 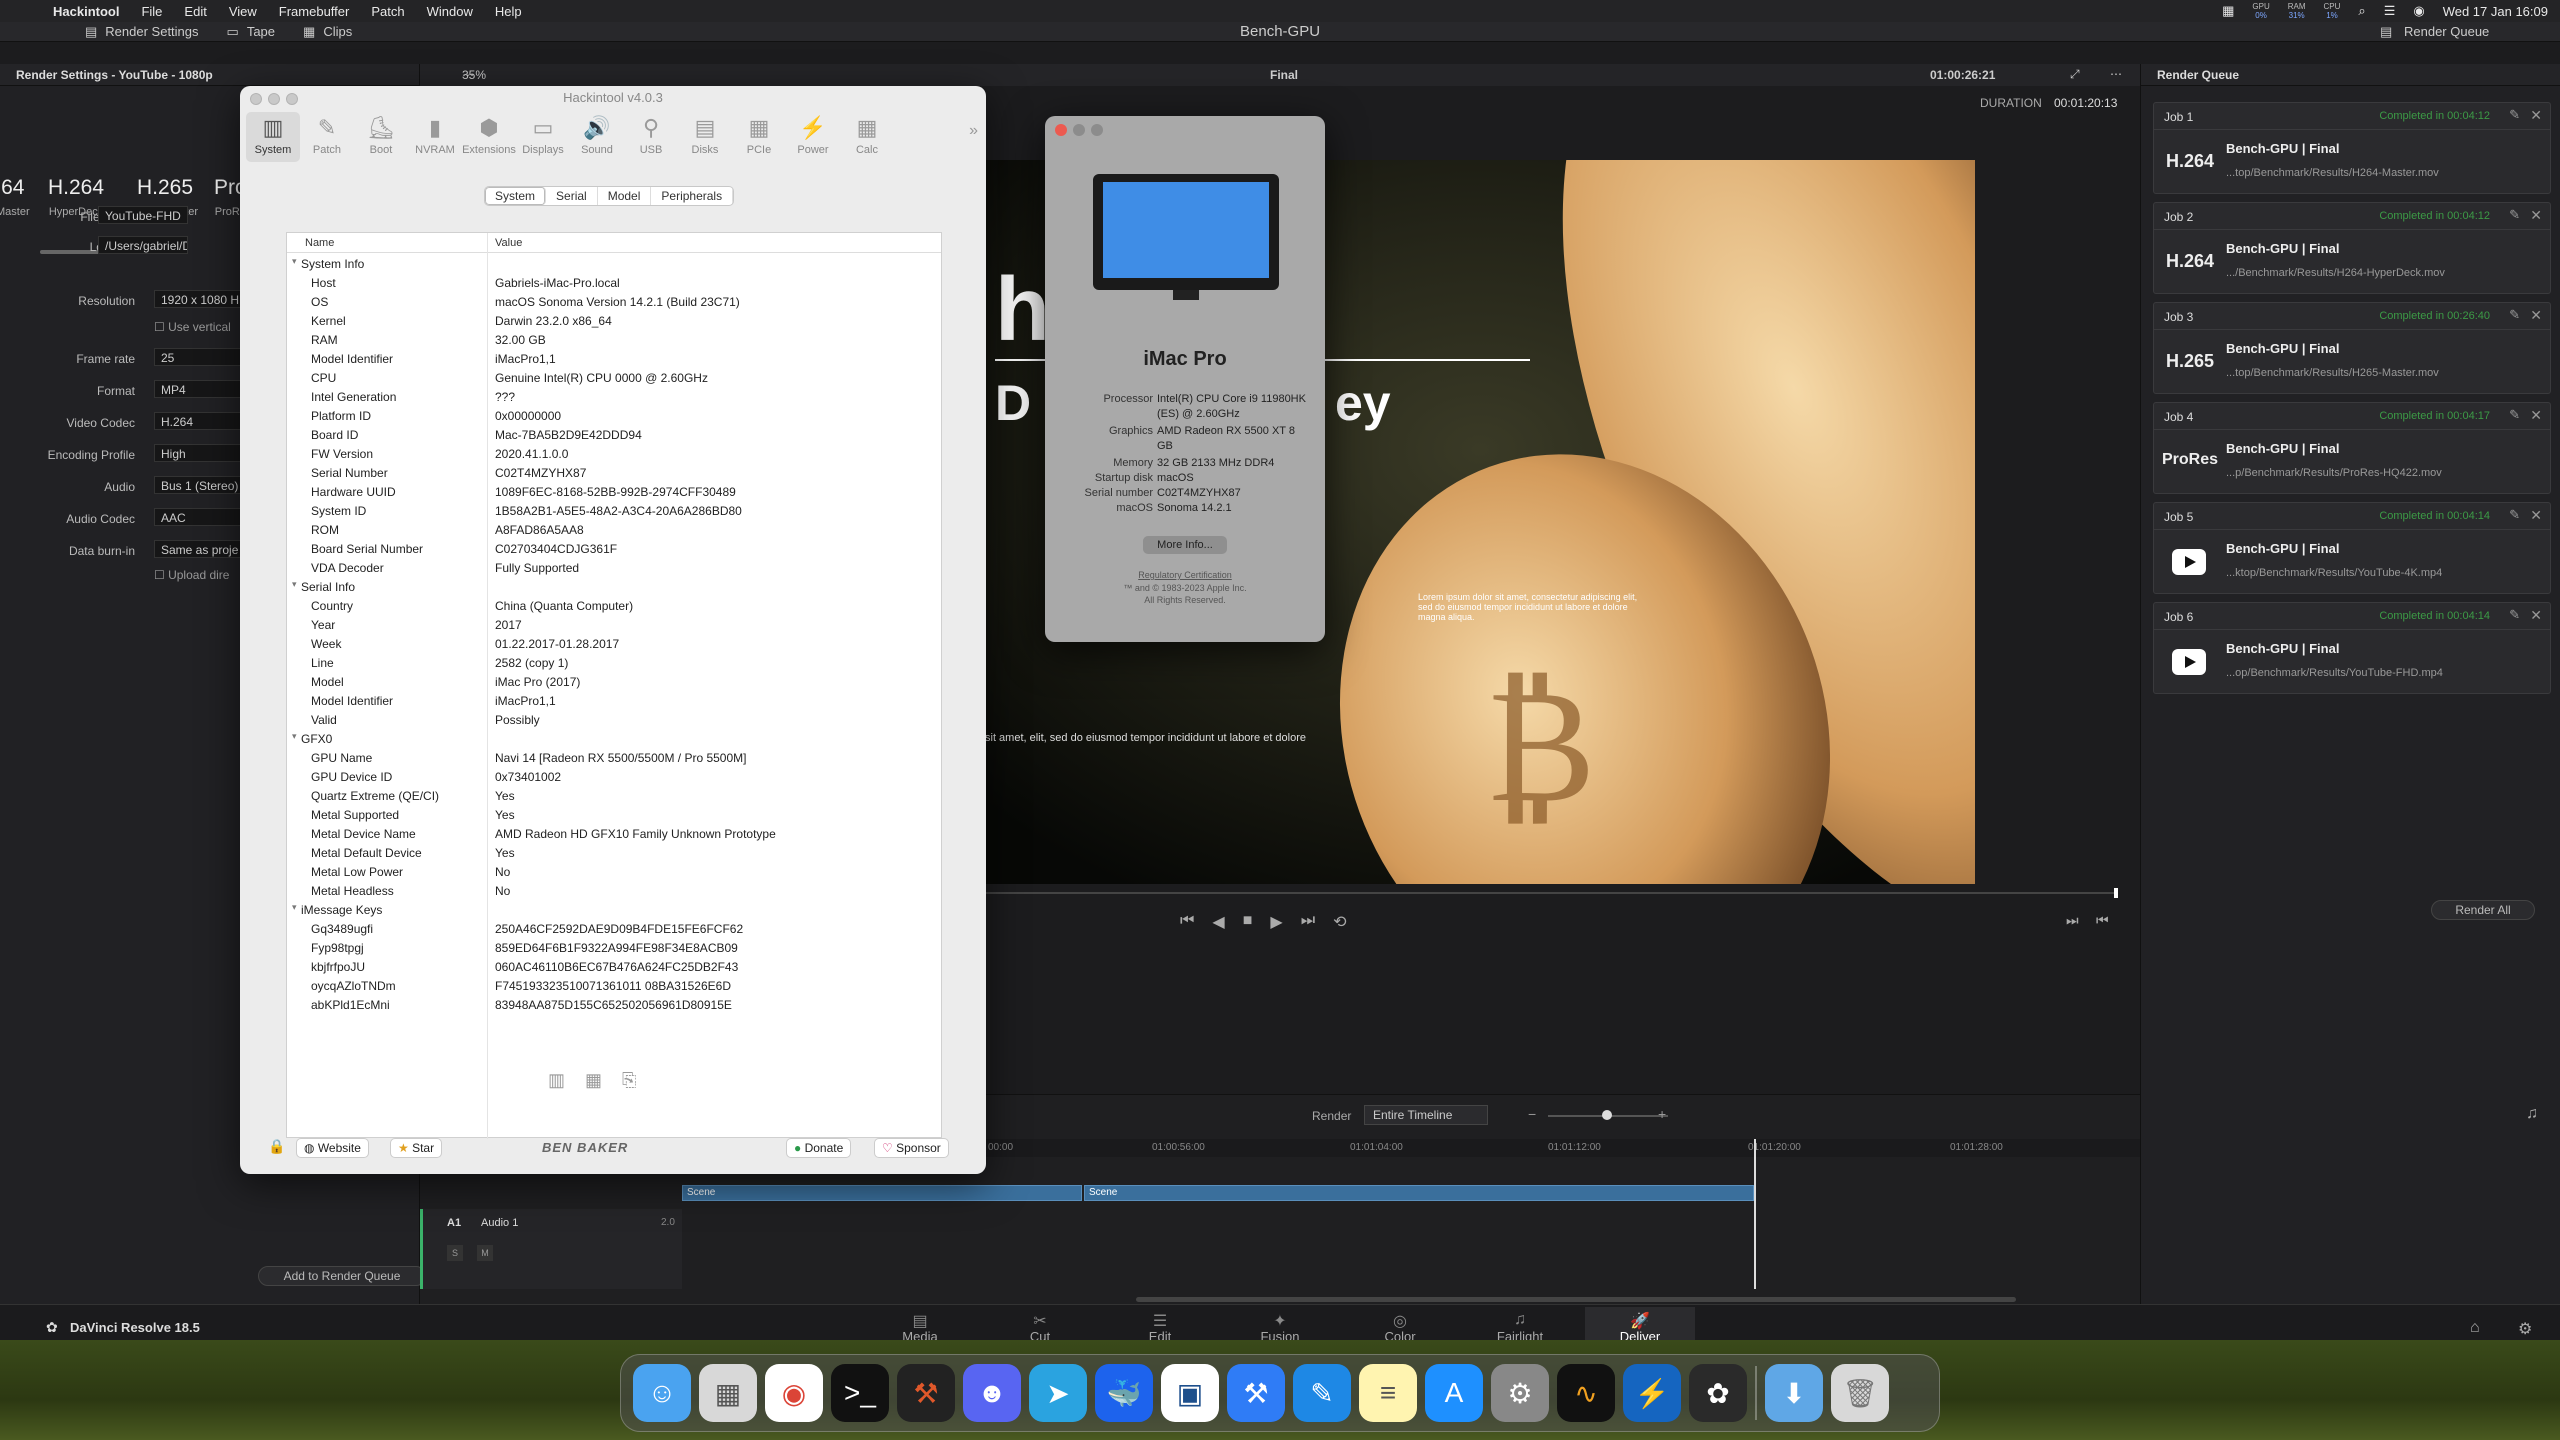 I want to click on grid-icon: ▦, so click(x=2228, y=11).